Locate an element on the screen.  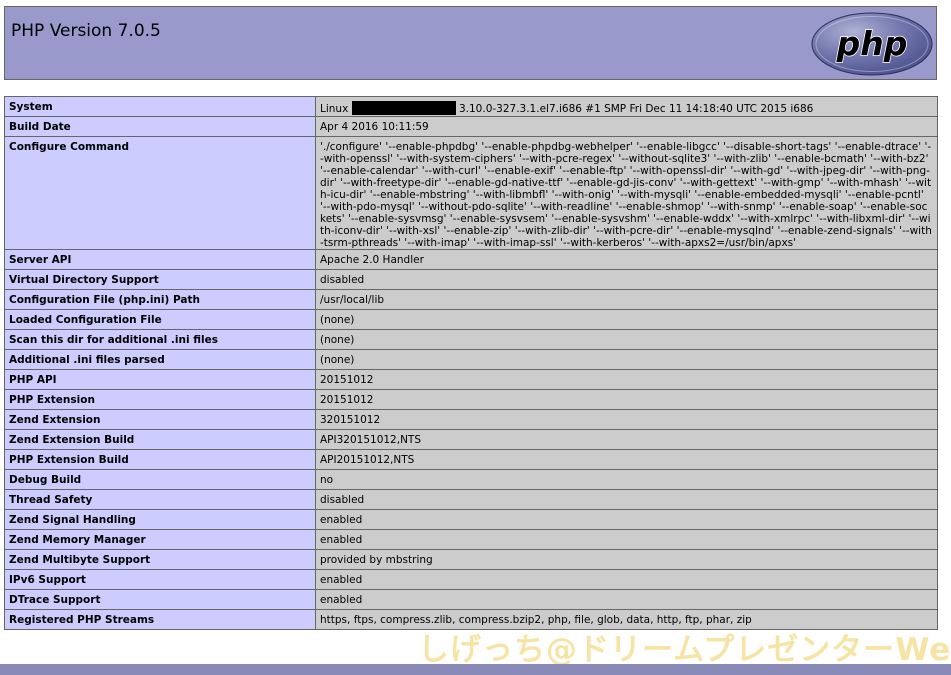
php-extension-build-label: PHP Extension Build is located at coordinates (160, 459).